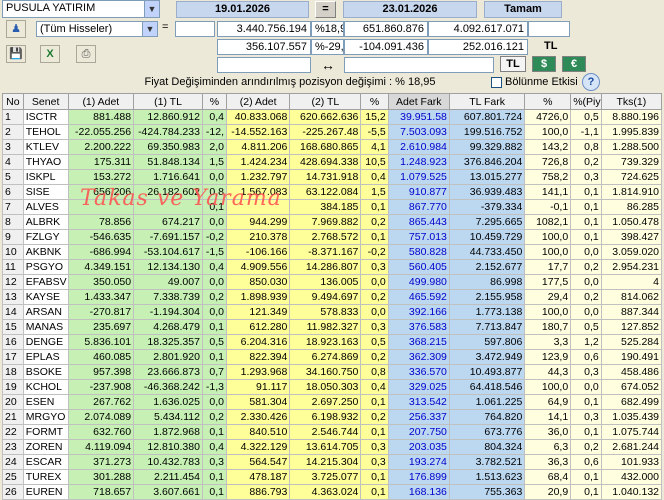 The width and height of the screenshot is (664, 500). Describe the element at coordinates (496, 82) in the screenshot. I see `split-effect-checkbox` at that location.